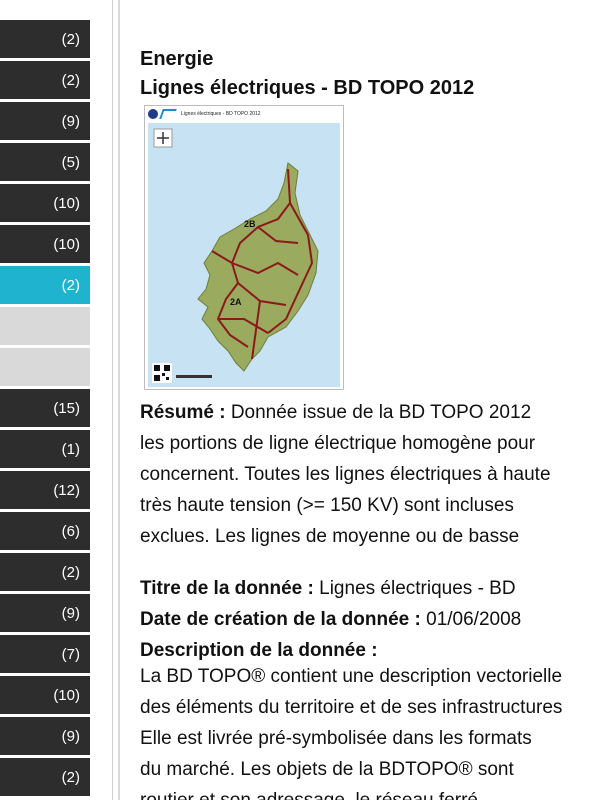  What do you see at coordinates (70, 449) in the screenshot?
I see `sidebar-item-count: (1)` at bounding box center [70, 449].